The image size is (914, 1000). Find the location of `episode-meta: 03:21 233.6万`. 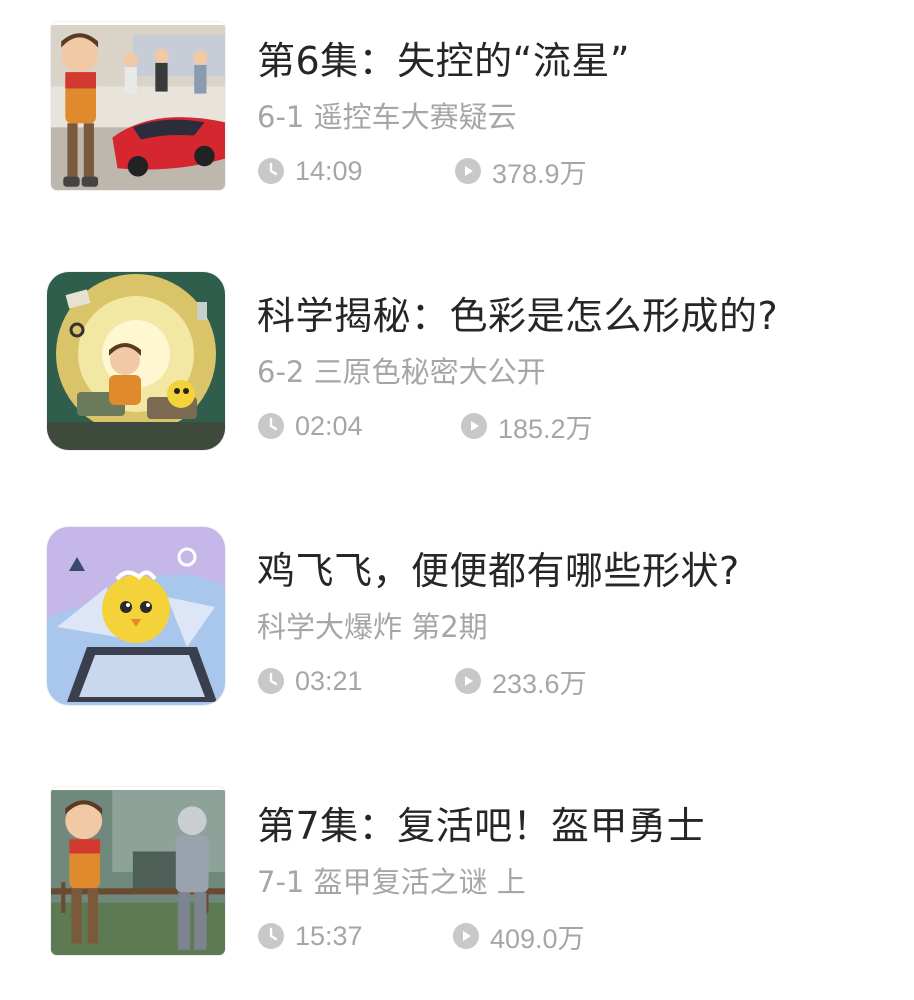

episode-meta: 03:21 233.6万 is located at coordinates (422, 681).